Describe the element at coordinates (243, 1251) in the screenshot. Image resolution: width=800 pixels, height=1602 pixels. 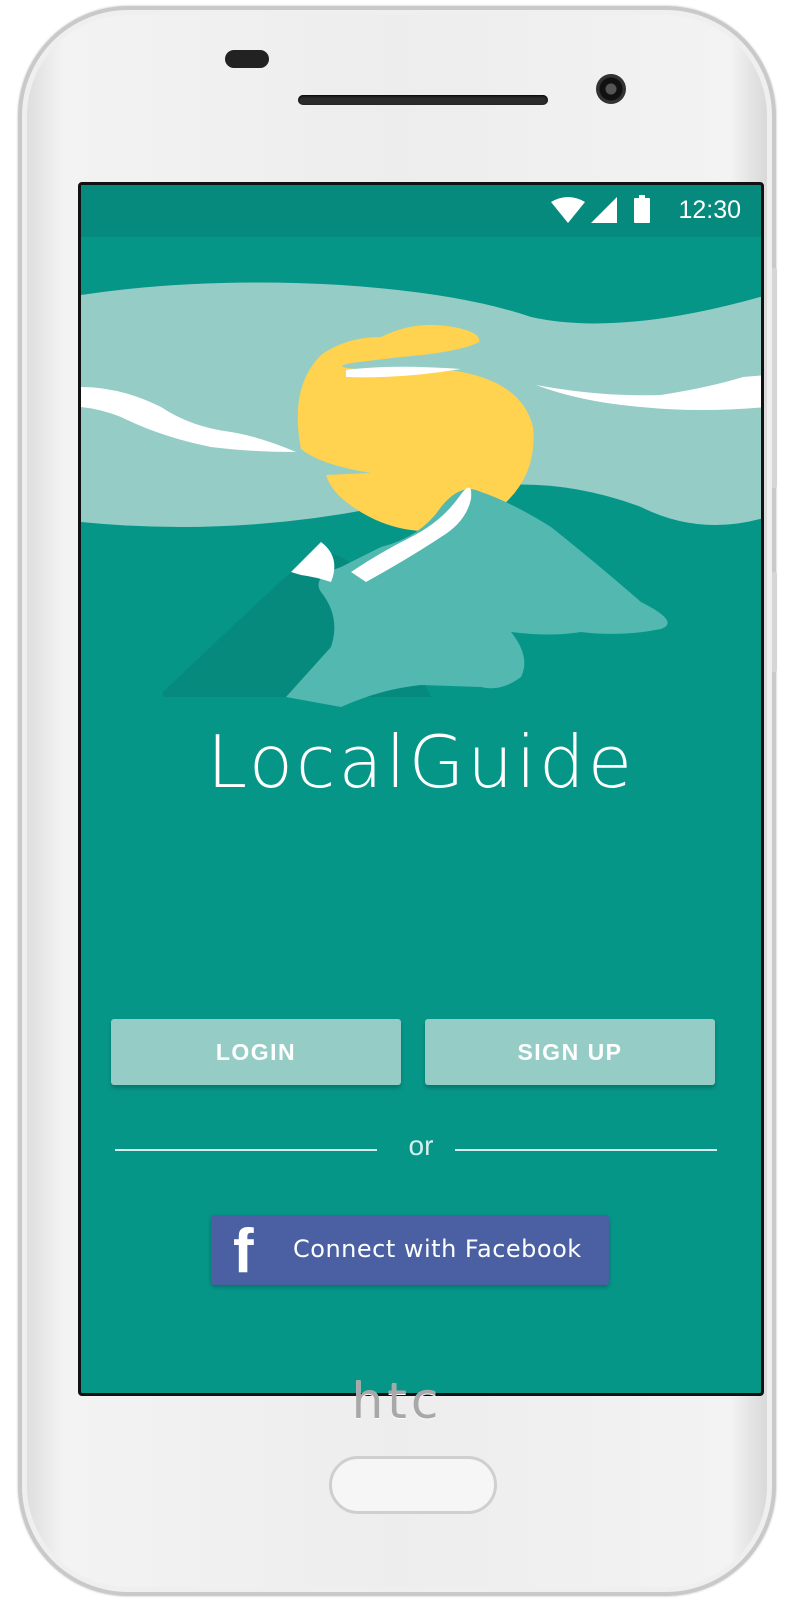
I see `facebook-icon: f` at that location.